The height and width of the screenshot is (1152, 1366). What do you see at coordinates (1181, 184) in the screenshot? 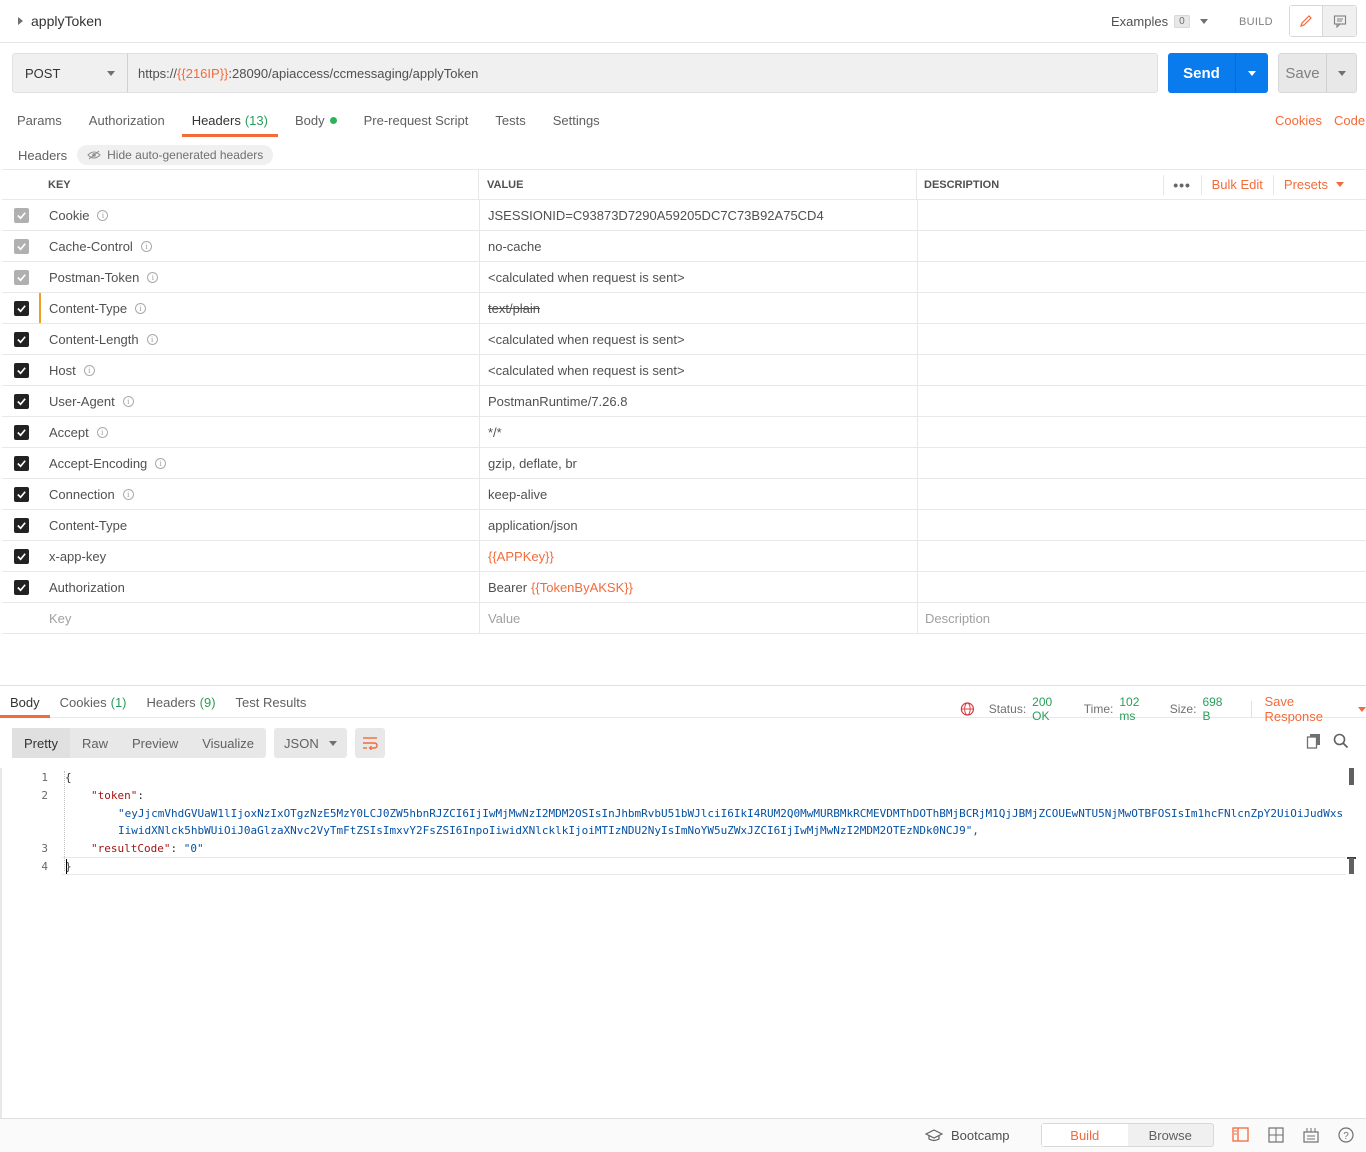
I see `more-options-icon: •••` at bounding box center [1181, 184].